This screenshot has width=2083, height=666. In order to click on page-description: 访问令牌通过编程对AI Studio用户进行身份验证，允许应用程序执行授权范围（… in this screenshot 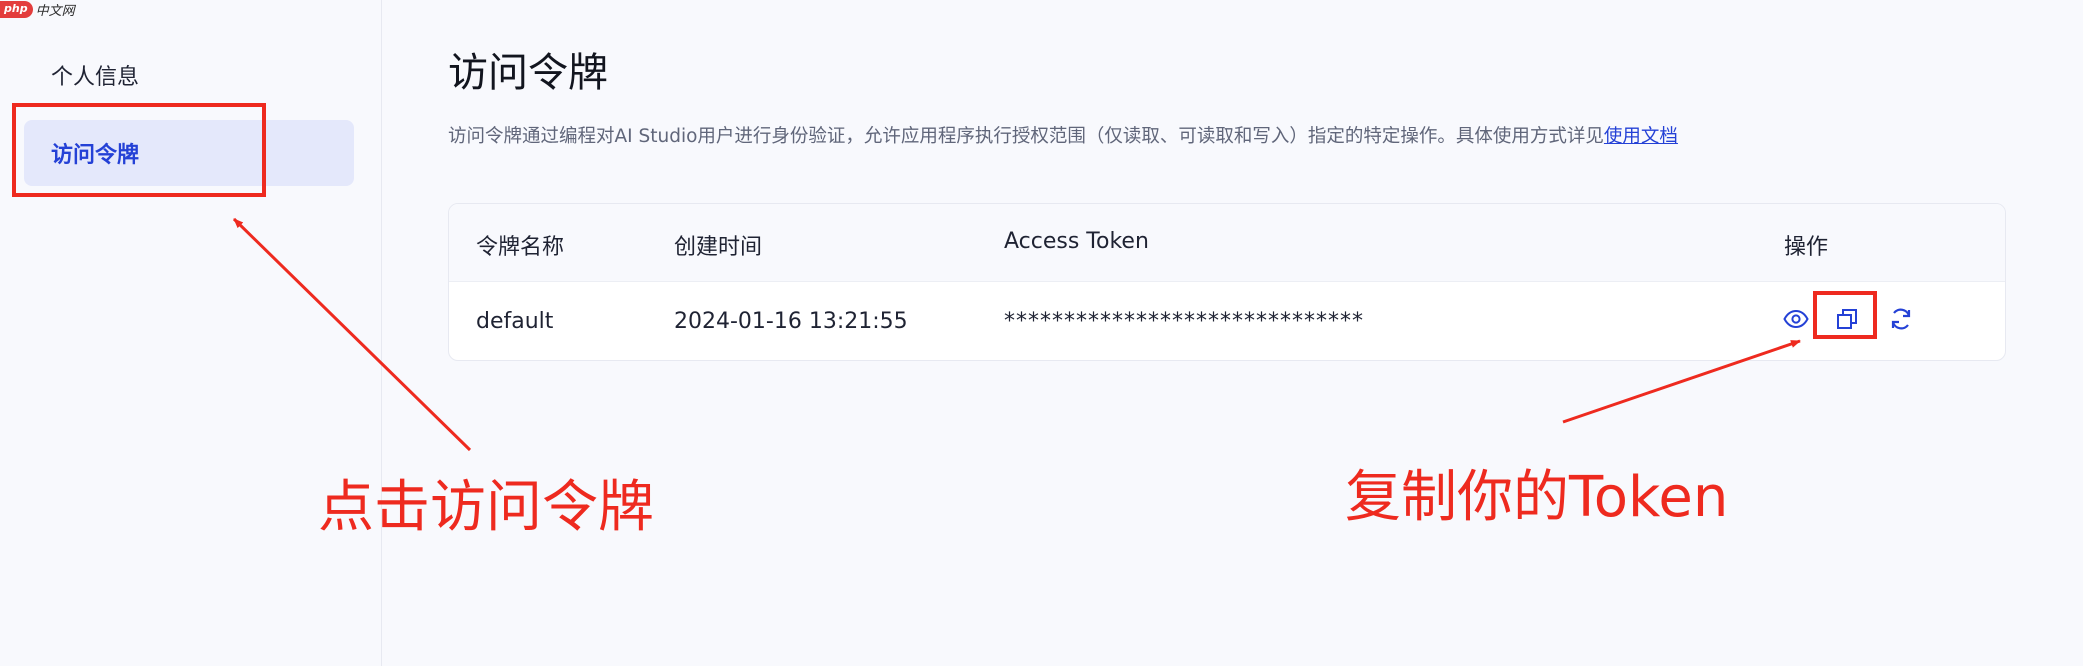, I will do `click(1063, 135)`.